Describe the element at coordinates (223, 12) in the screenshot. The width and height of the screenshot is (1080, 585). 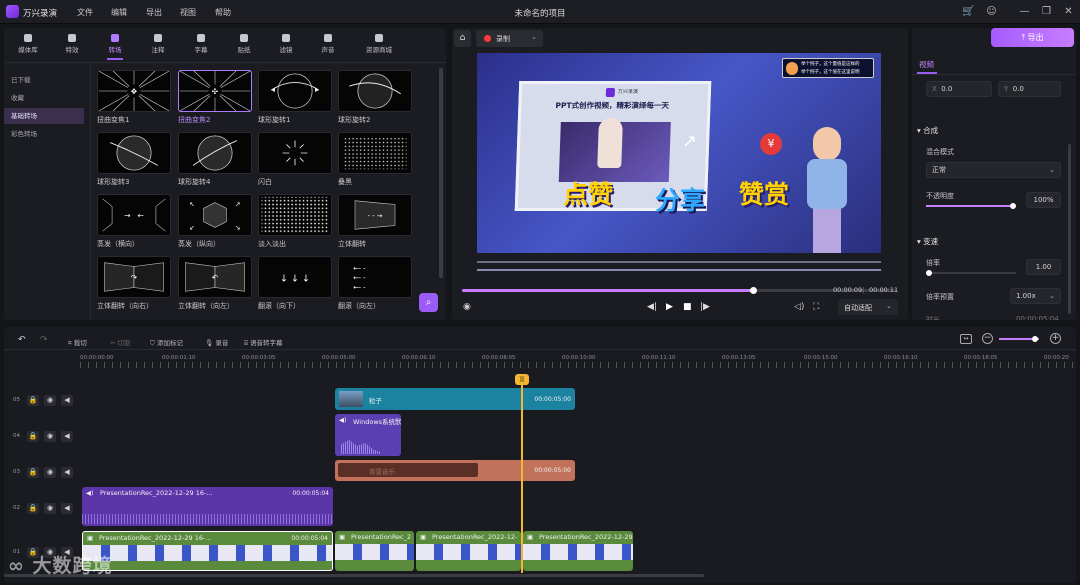
I see `menu-help: 帮助` at that location.